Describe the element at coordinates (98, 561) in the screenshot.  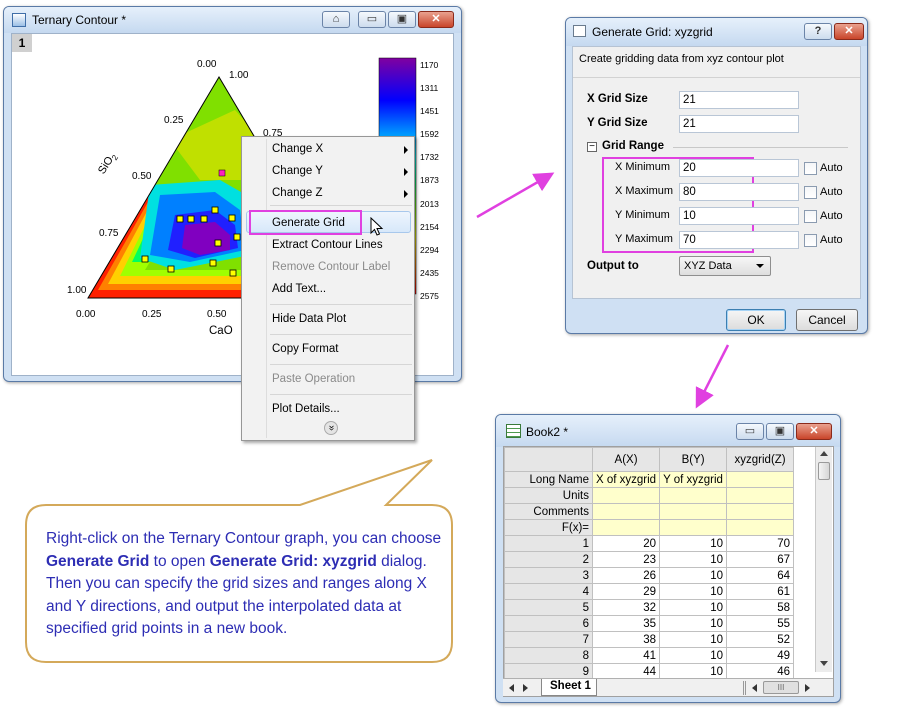
I see `callout-bold-1: Generate Grid` at that location.